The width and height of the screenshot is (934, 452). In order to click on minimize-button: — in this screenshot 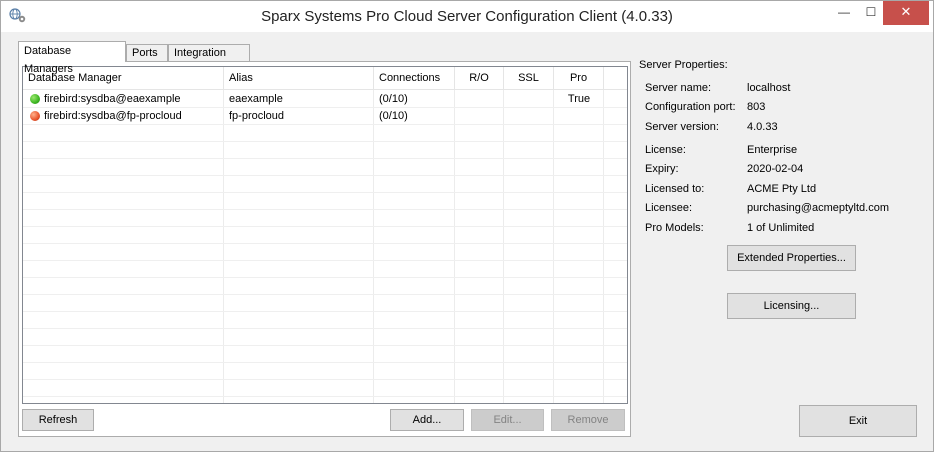, I will do `click(844, 13)`.